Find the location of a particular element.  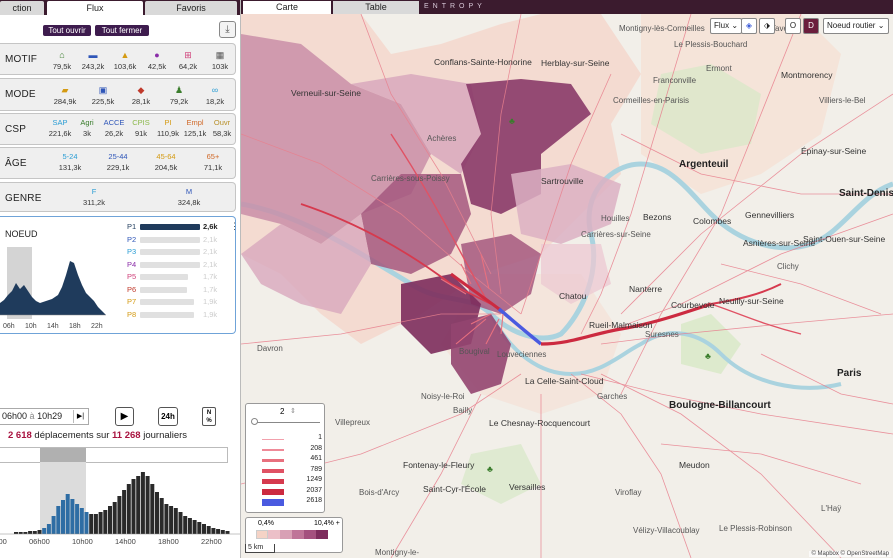

motif-item: ⌂ 79,5k is located at coordinates (62, 60).